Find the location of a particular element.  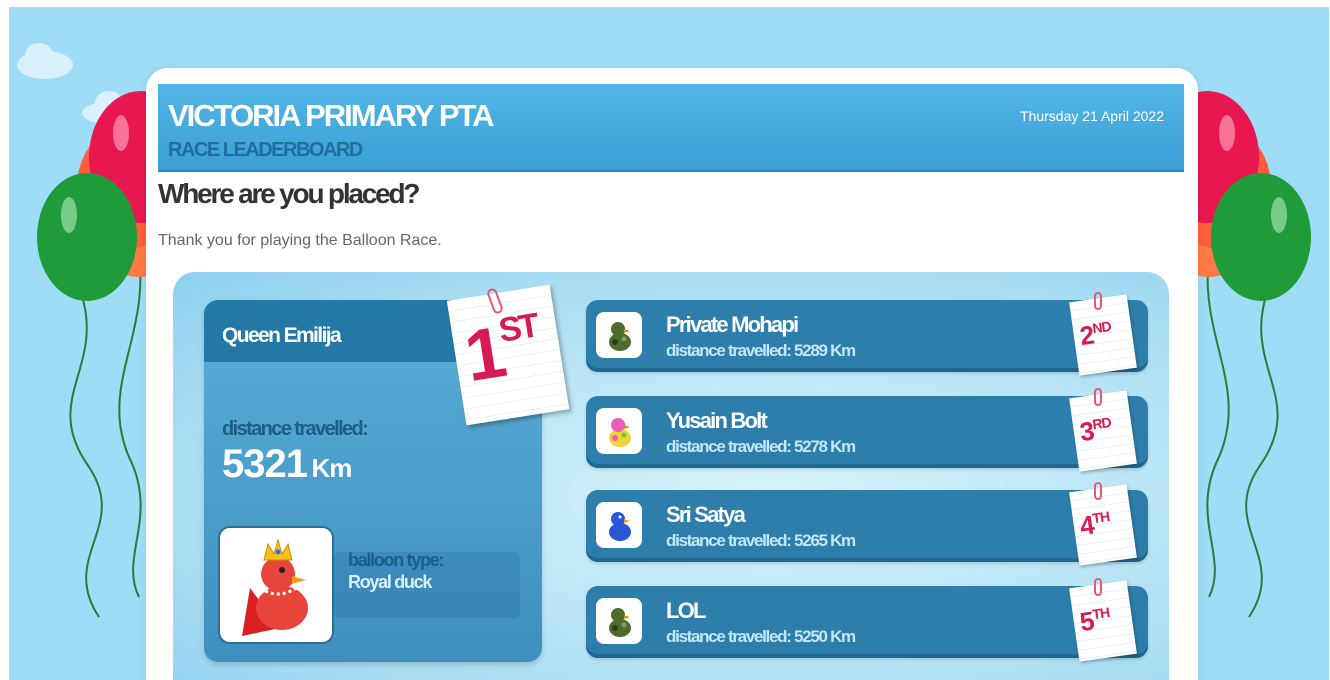

place-badge: 2ND is located at coordinates (1103, 335).